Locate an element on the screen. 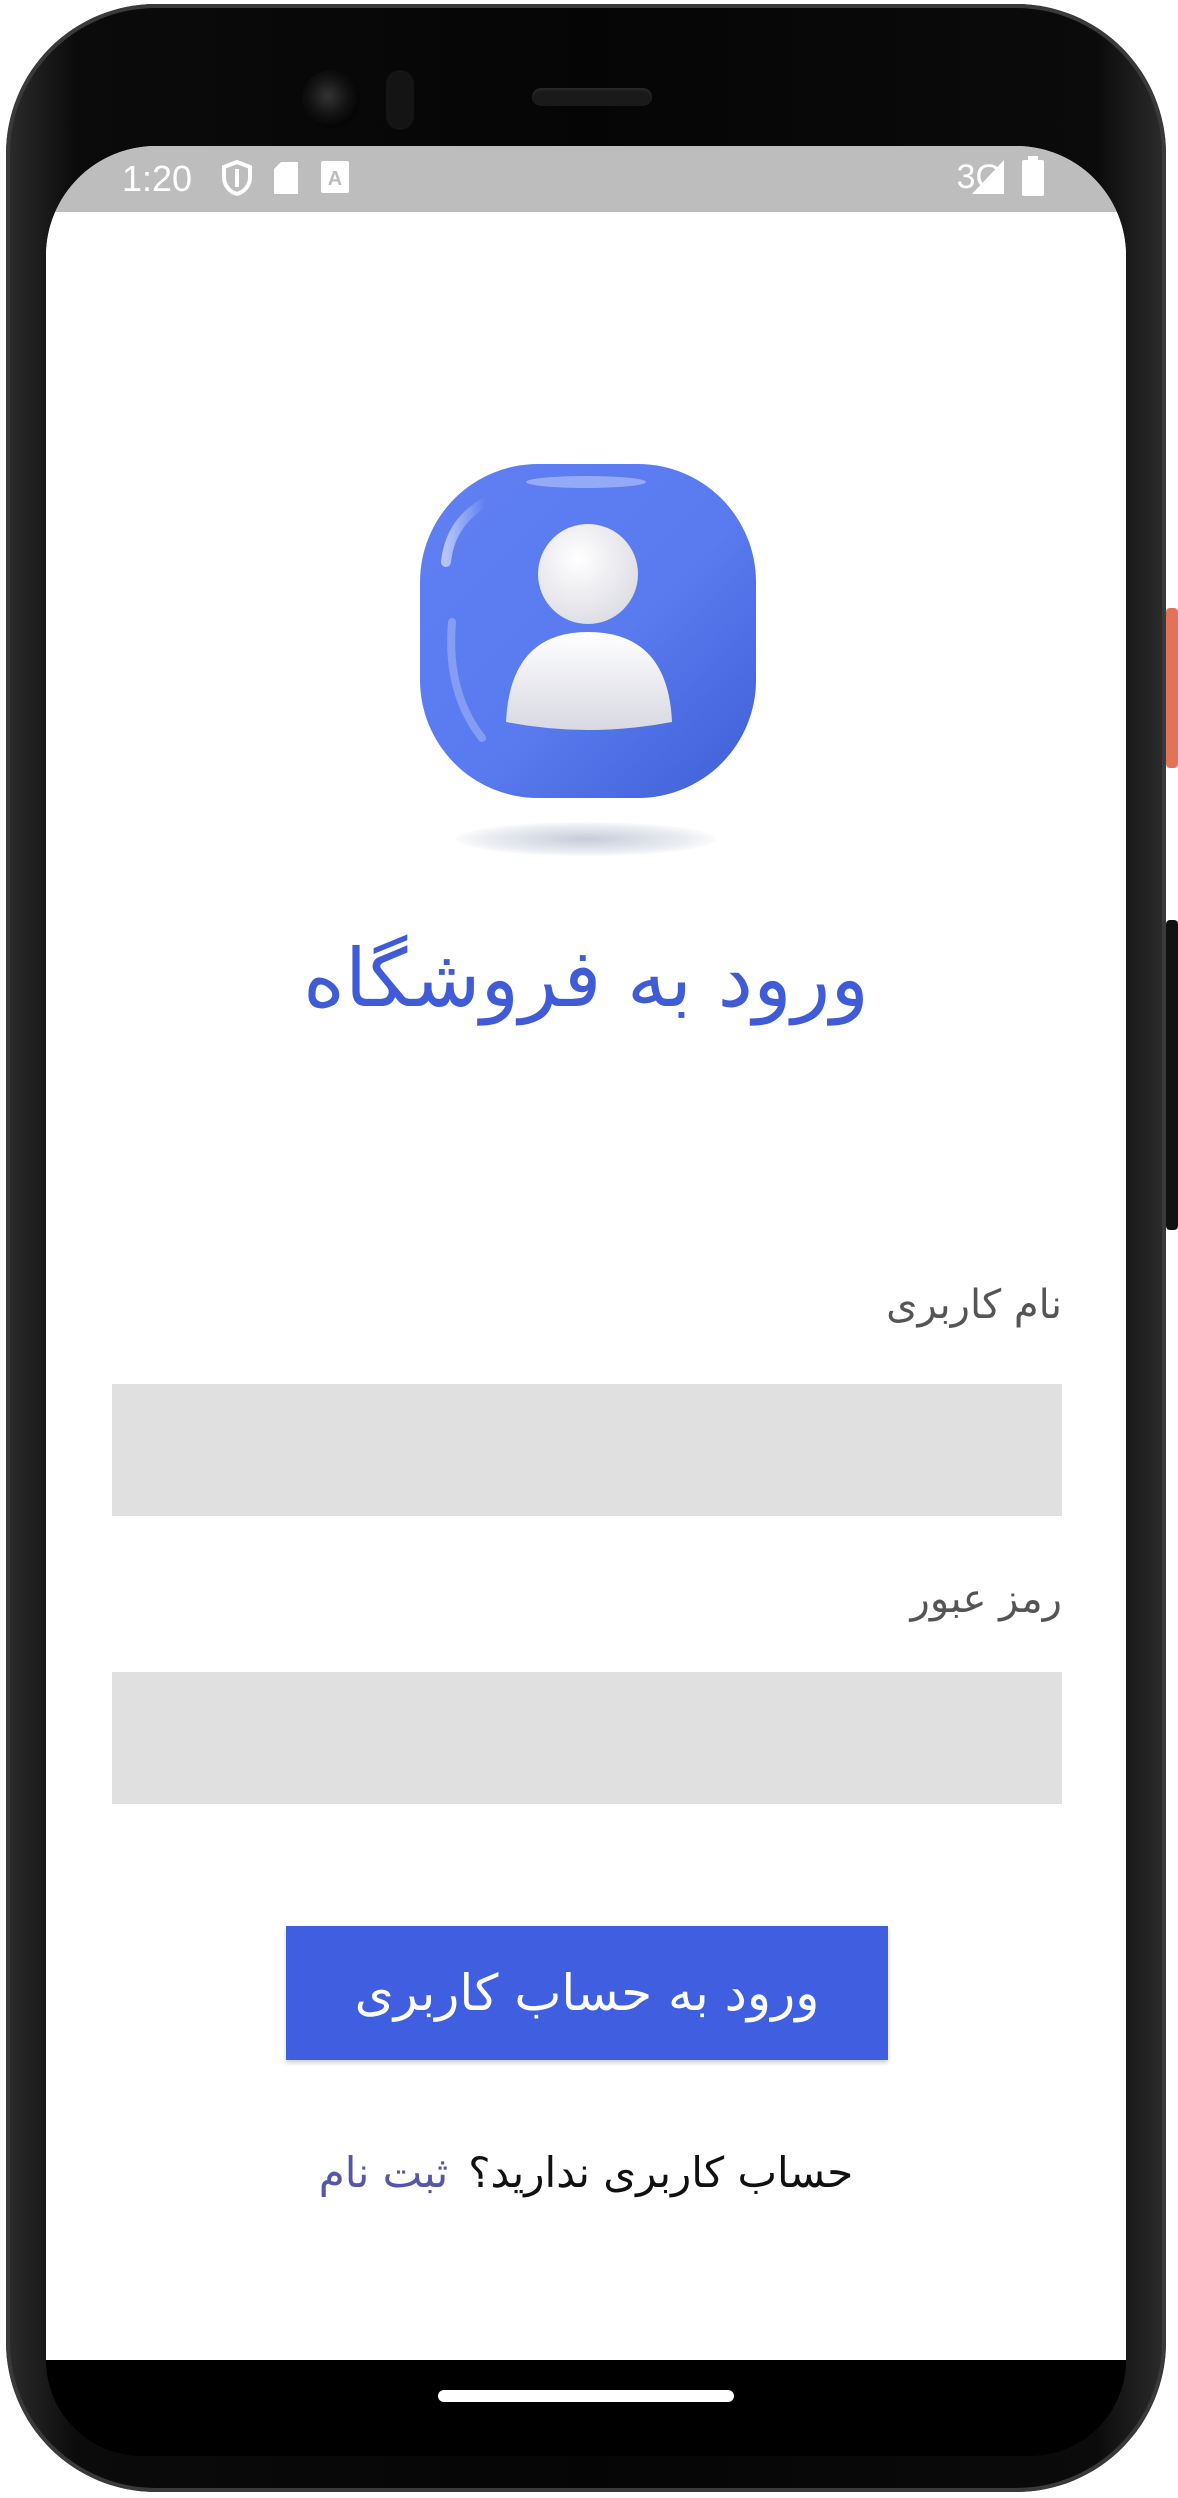 The width and height of the screenshot is (1178, 2498). keyboard-a-icon: A is located at coordinates (335, 179).